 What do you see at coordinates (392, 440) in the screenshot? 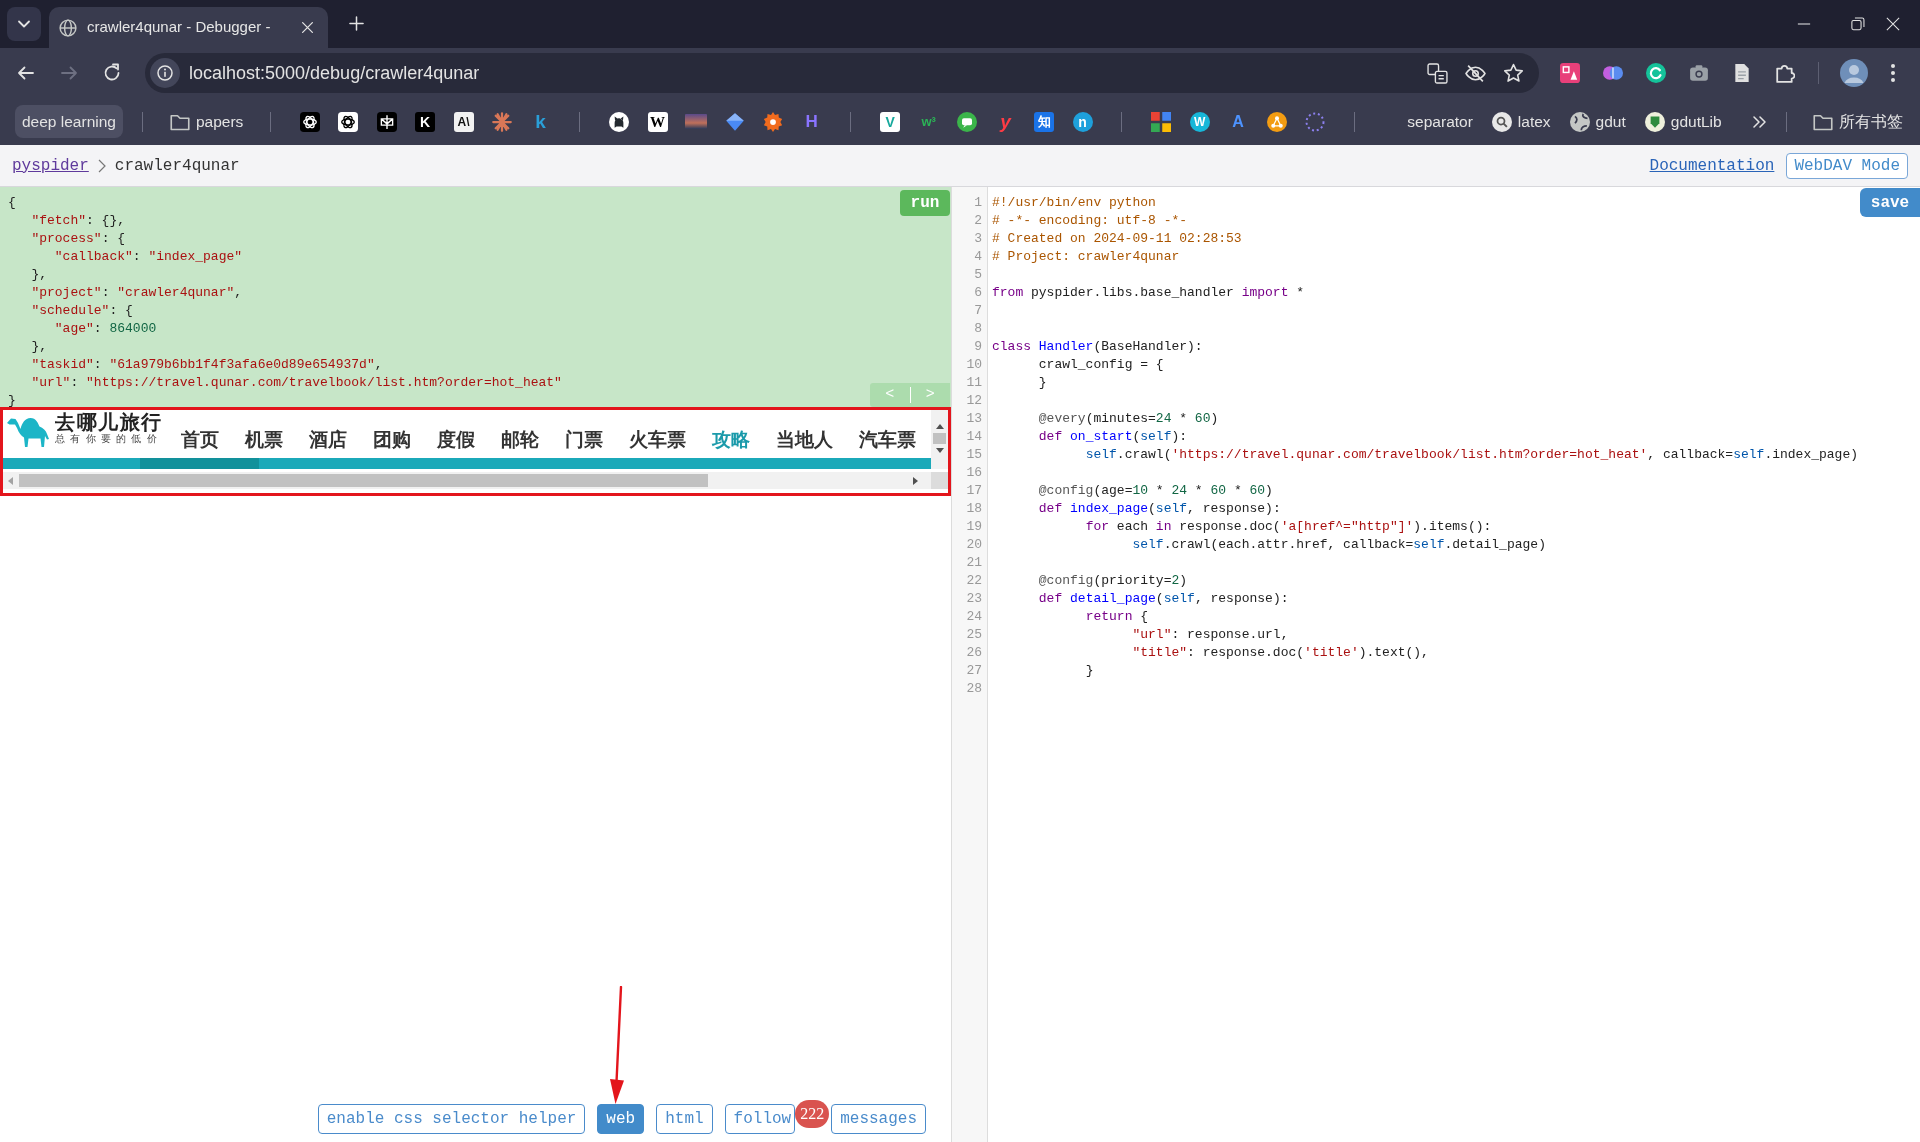
I see `nav-link: 团购` at bounding box center [392, 440].